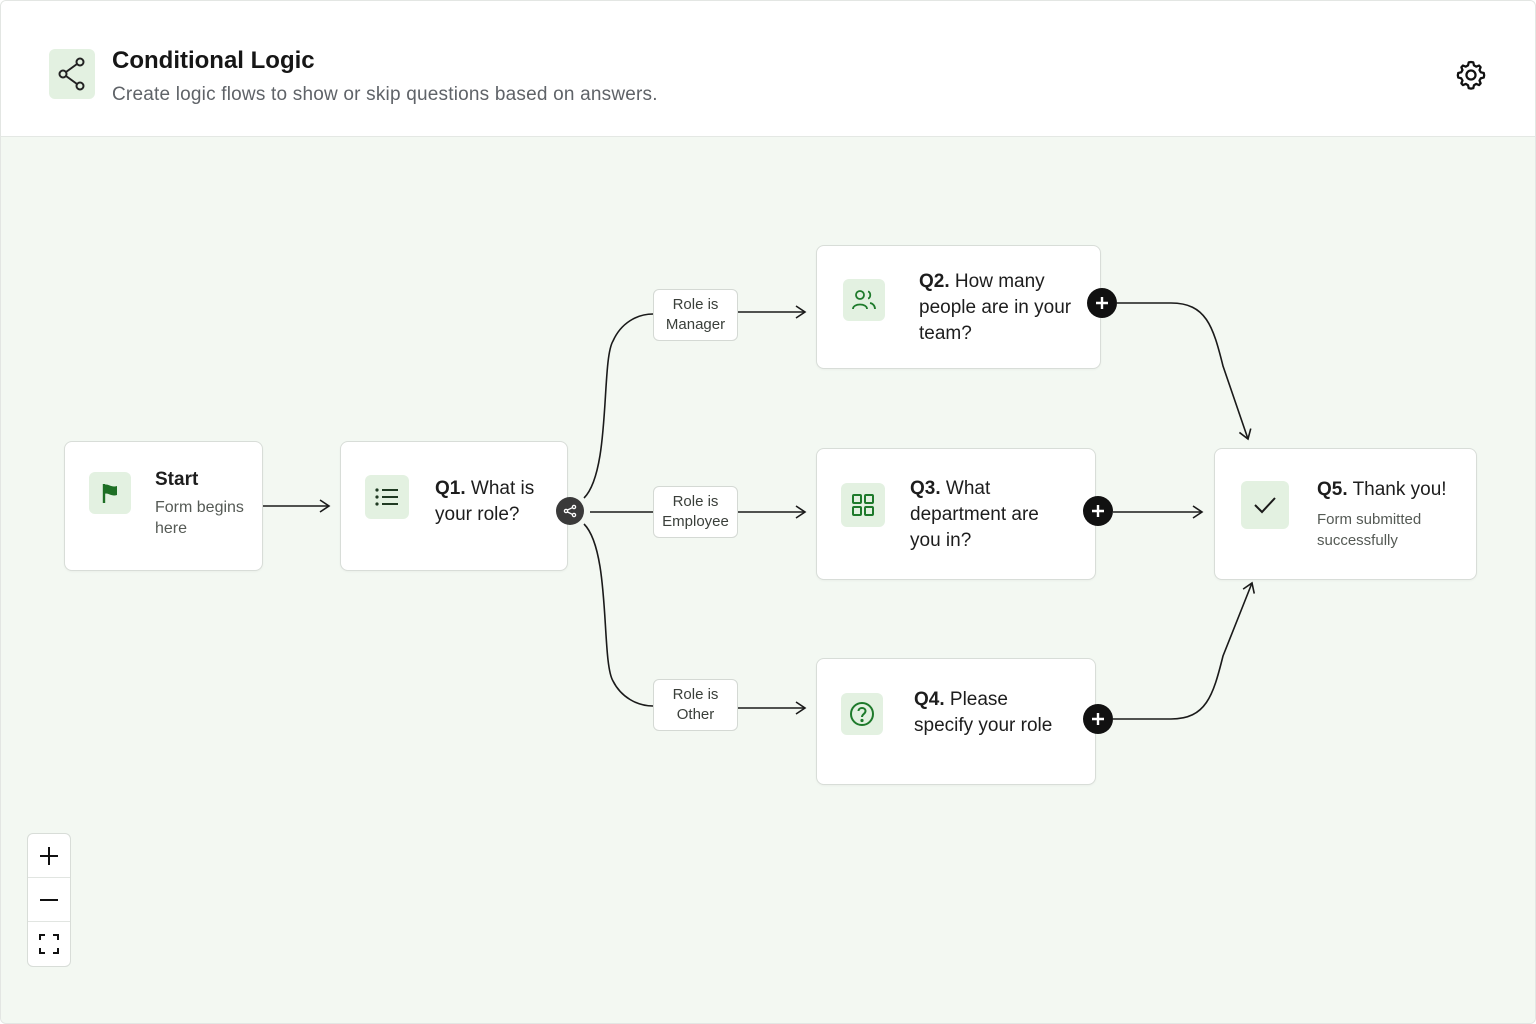 This screenshot has height=1024, width=1536. I want to click on add-rule-button-q4, so click(1098, 719).